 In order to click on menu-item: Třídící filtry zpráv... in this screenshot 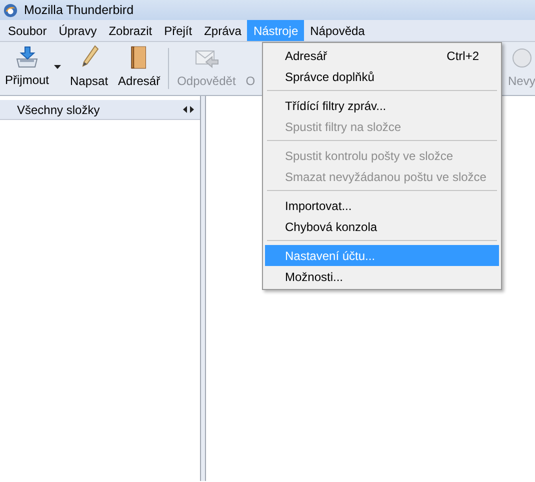, I will do `click(382, 105)`.